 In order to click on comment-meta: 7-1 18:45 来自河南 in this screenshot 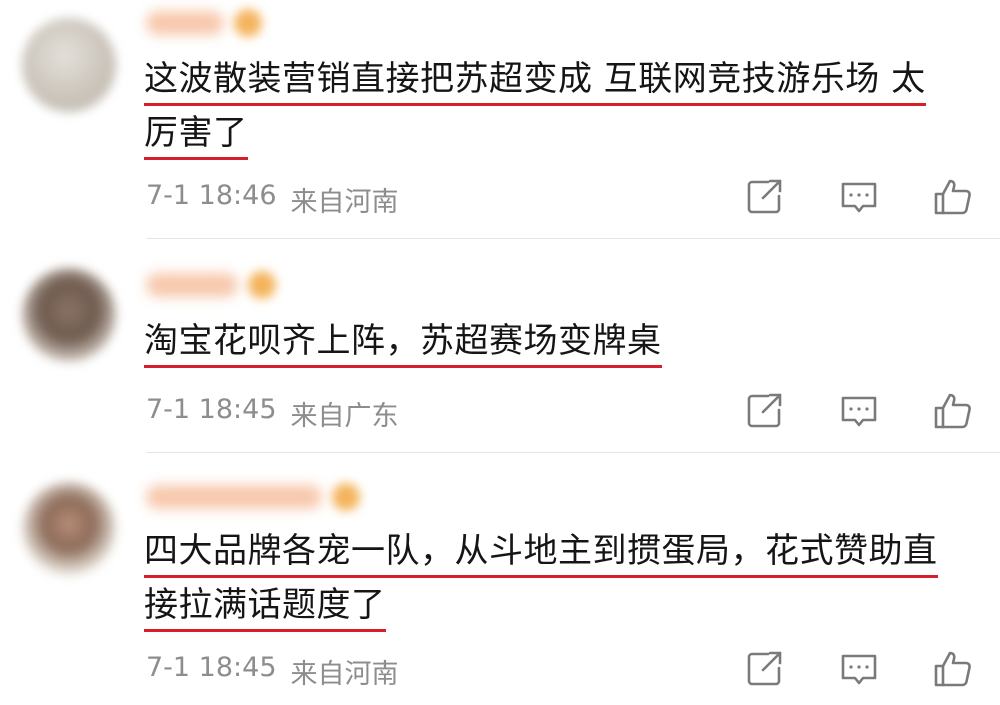, I will do `click(272, 671)`.